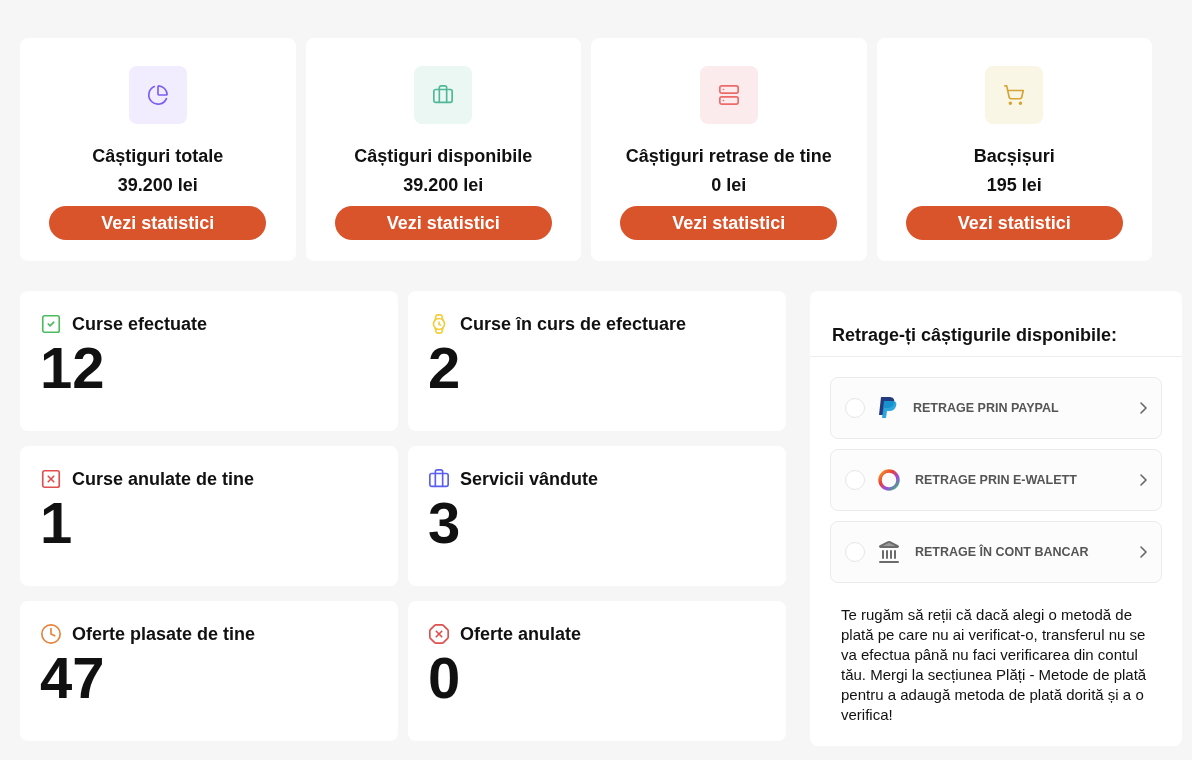 The image size is (1192, 760). Describe the element at coordinates (889, 480) in the screenshot. I see `ring-logo-icon` at that location.